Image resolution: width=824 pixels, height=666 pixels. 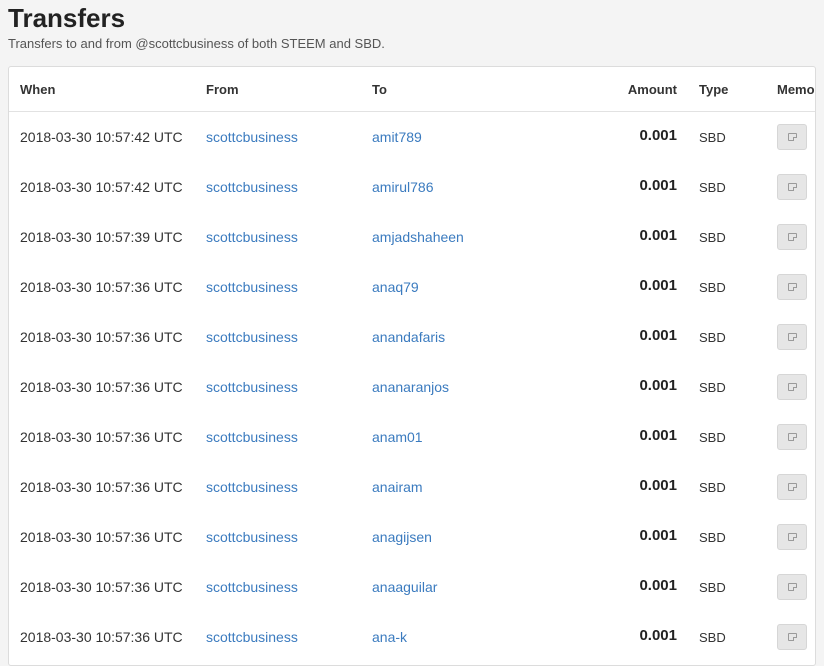 I want to click on transfer-to-link: anairam, so click(x=397, y=487).